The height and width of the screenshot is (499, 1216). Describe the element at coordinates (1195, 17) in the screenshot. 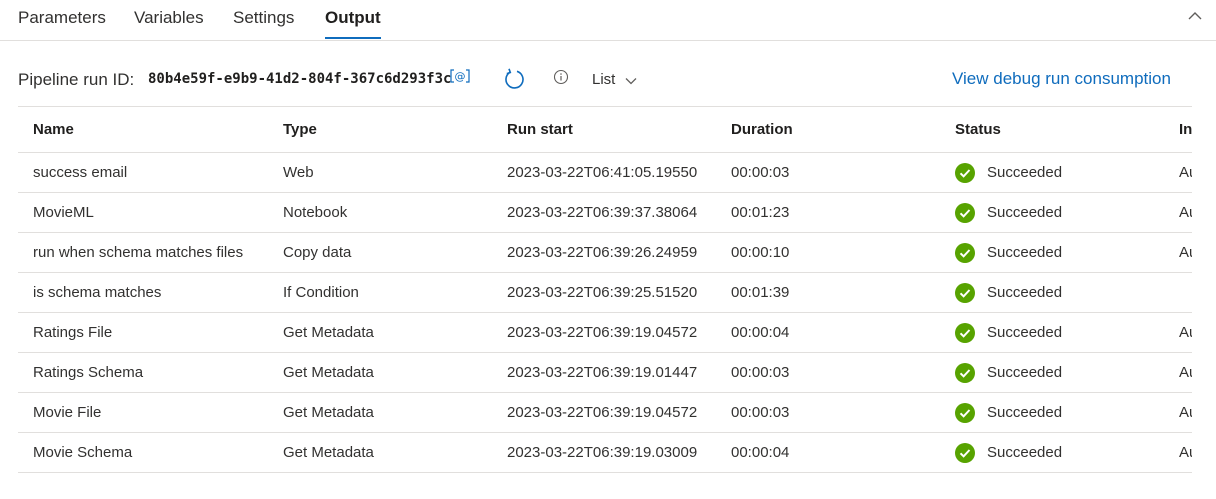

I see `collapse-chevron-up-icon` at that location.